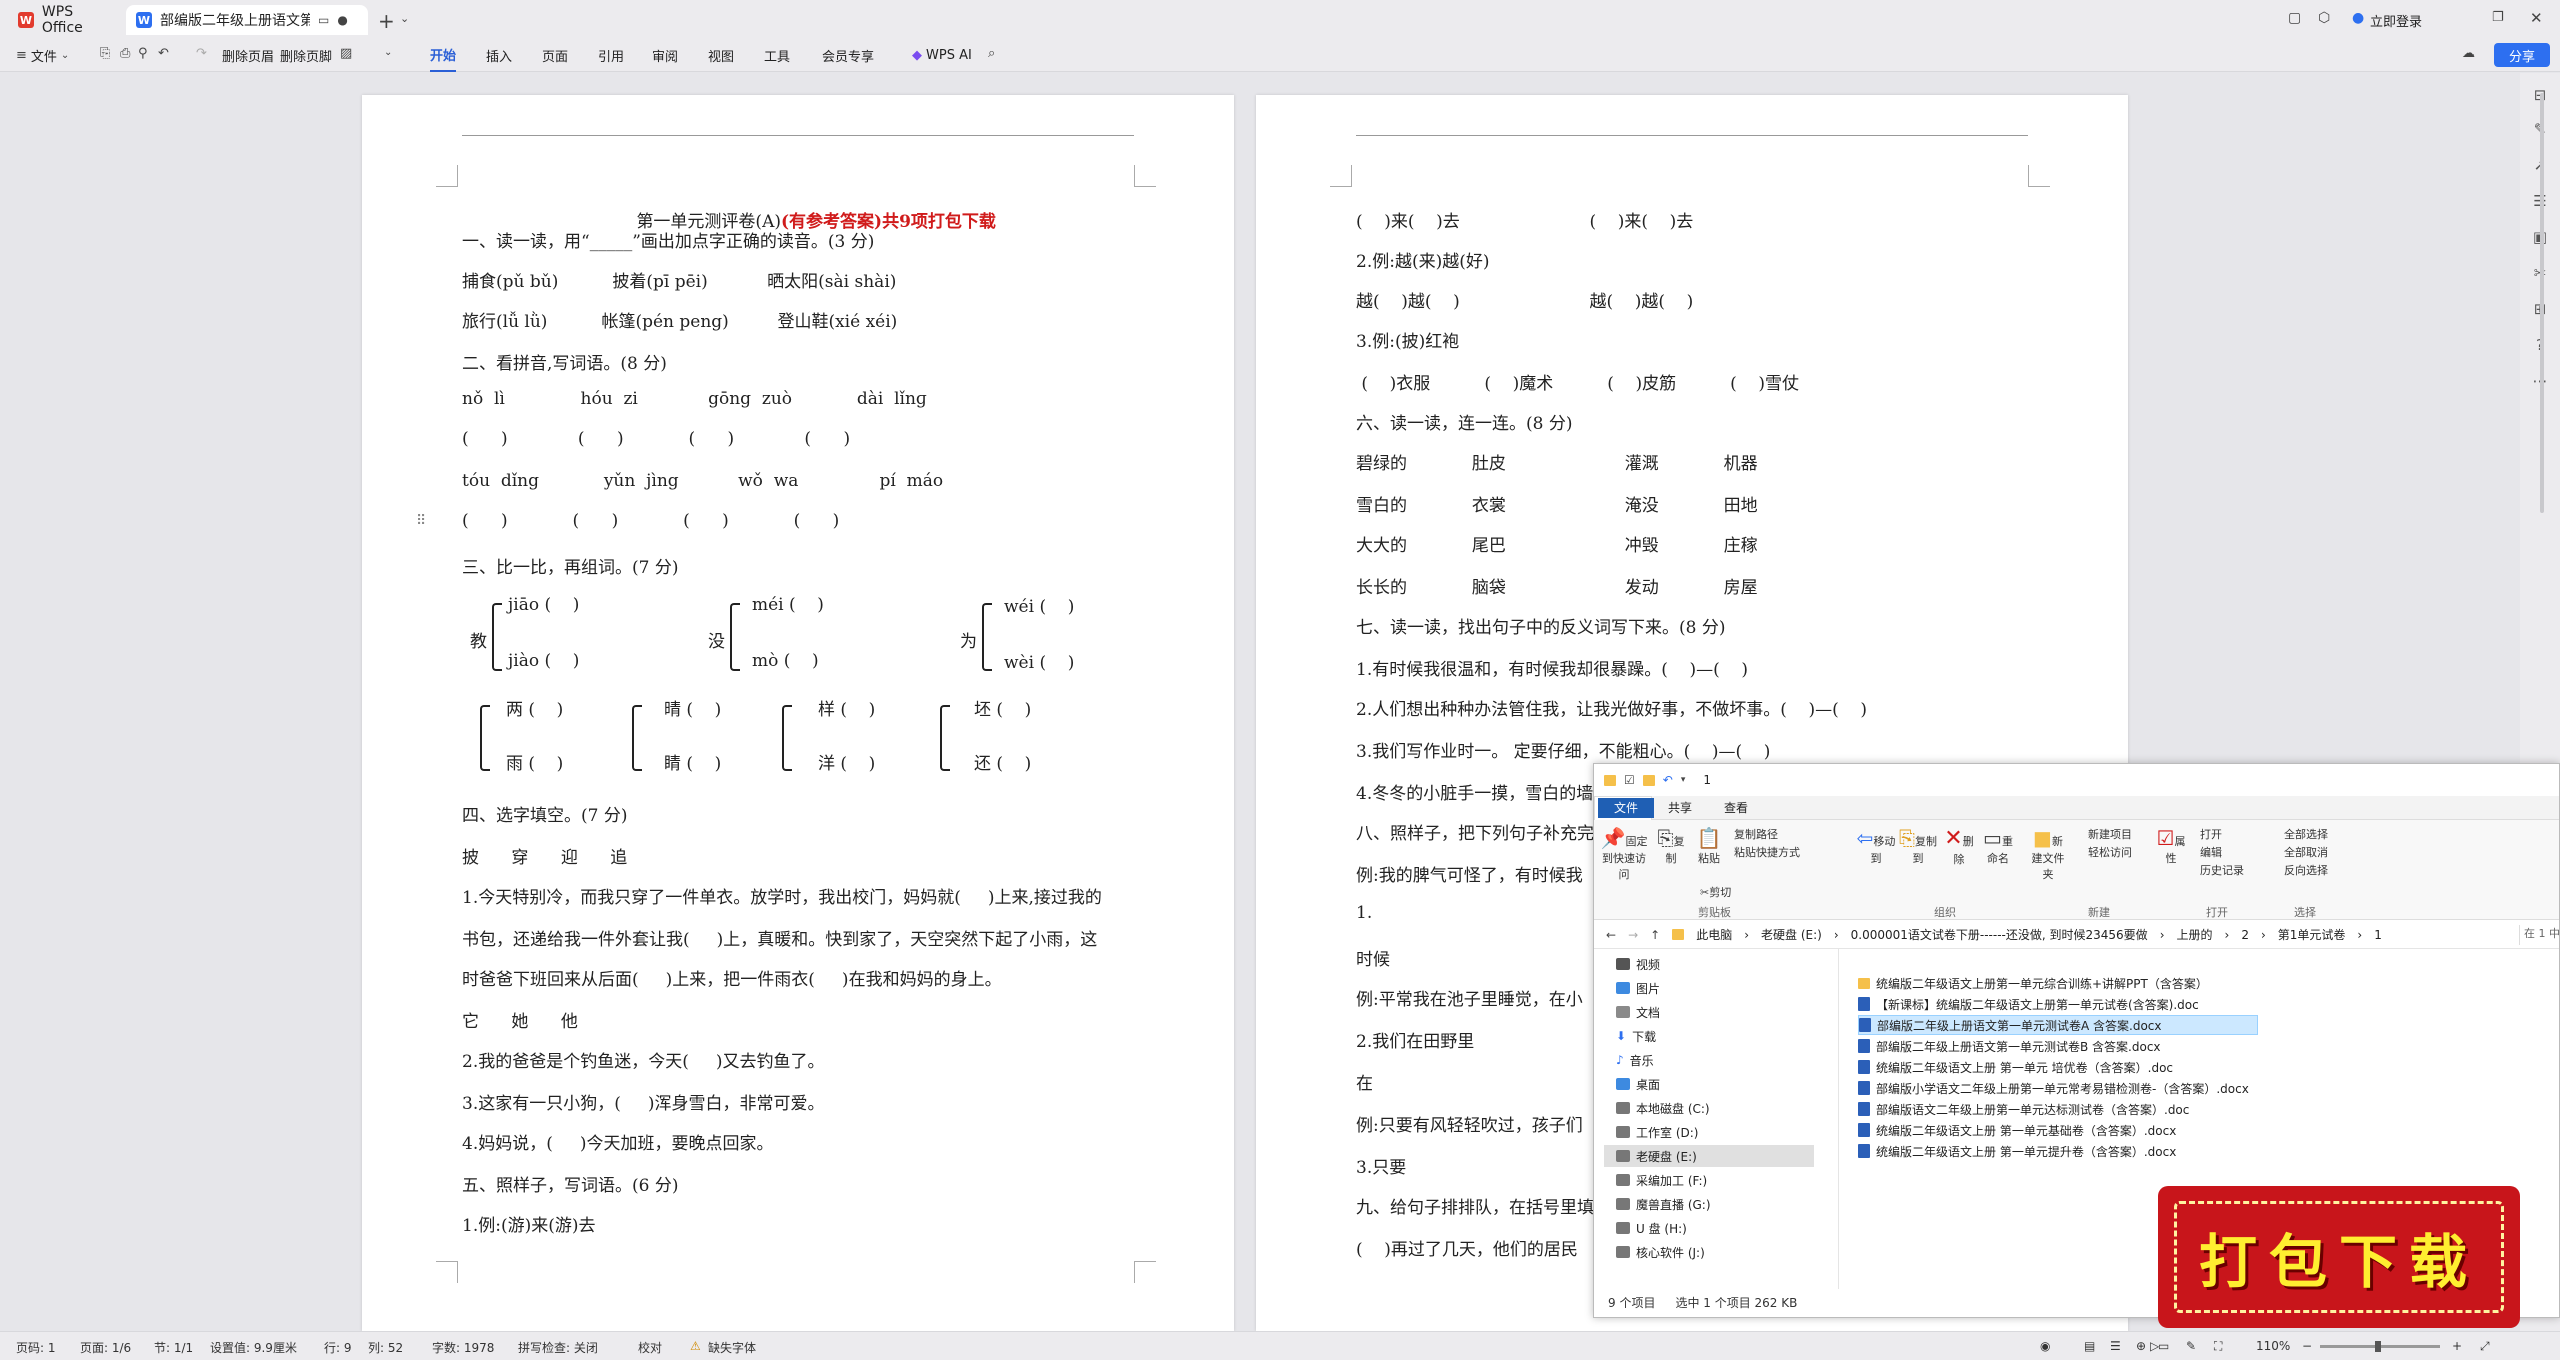 Image resolution: width=2560 pixels, height=1360 pixels. Describe the element at coordinates (942, 55) in the screenshot. I see `wps-ai-button: ◆ WPS AI` at that location.